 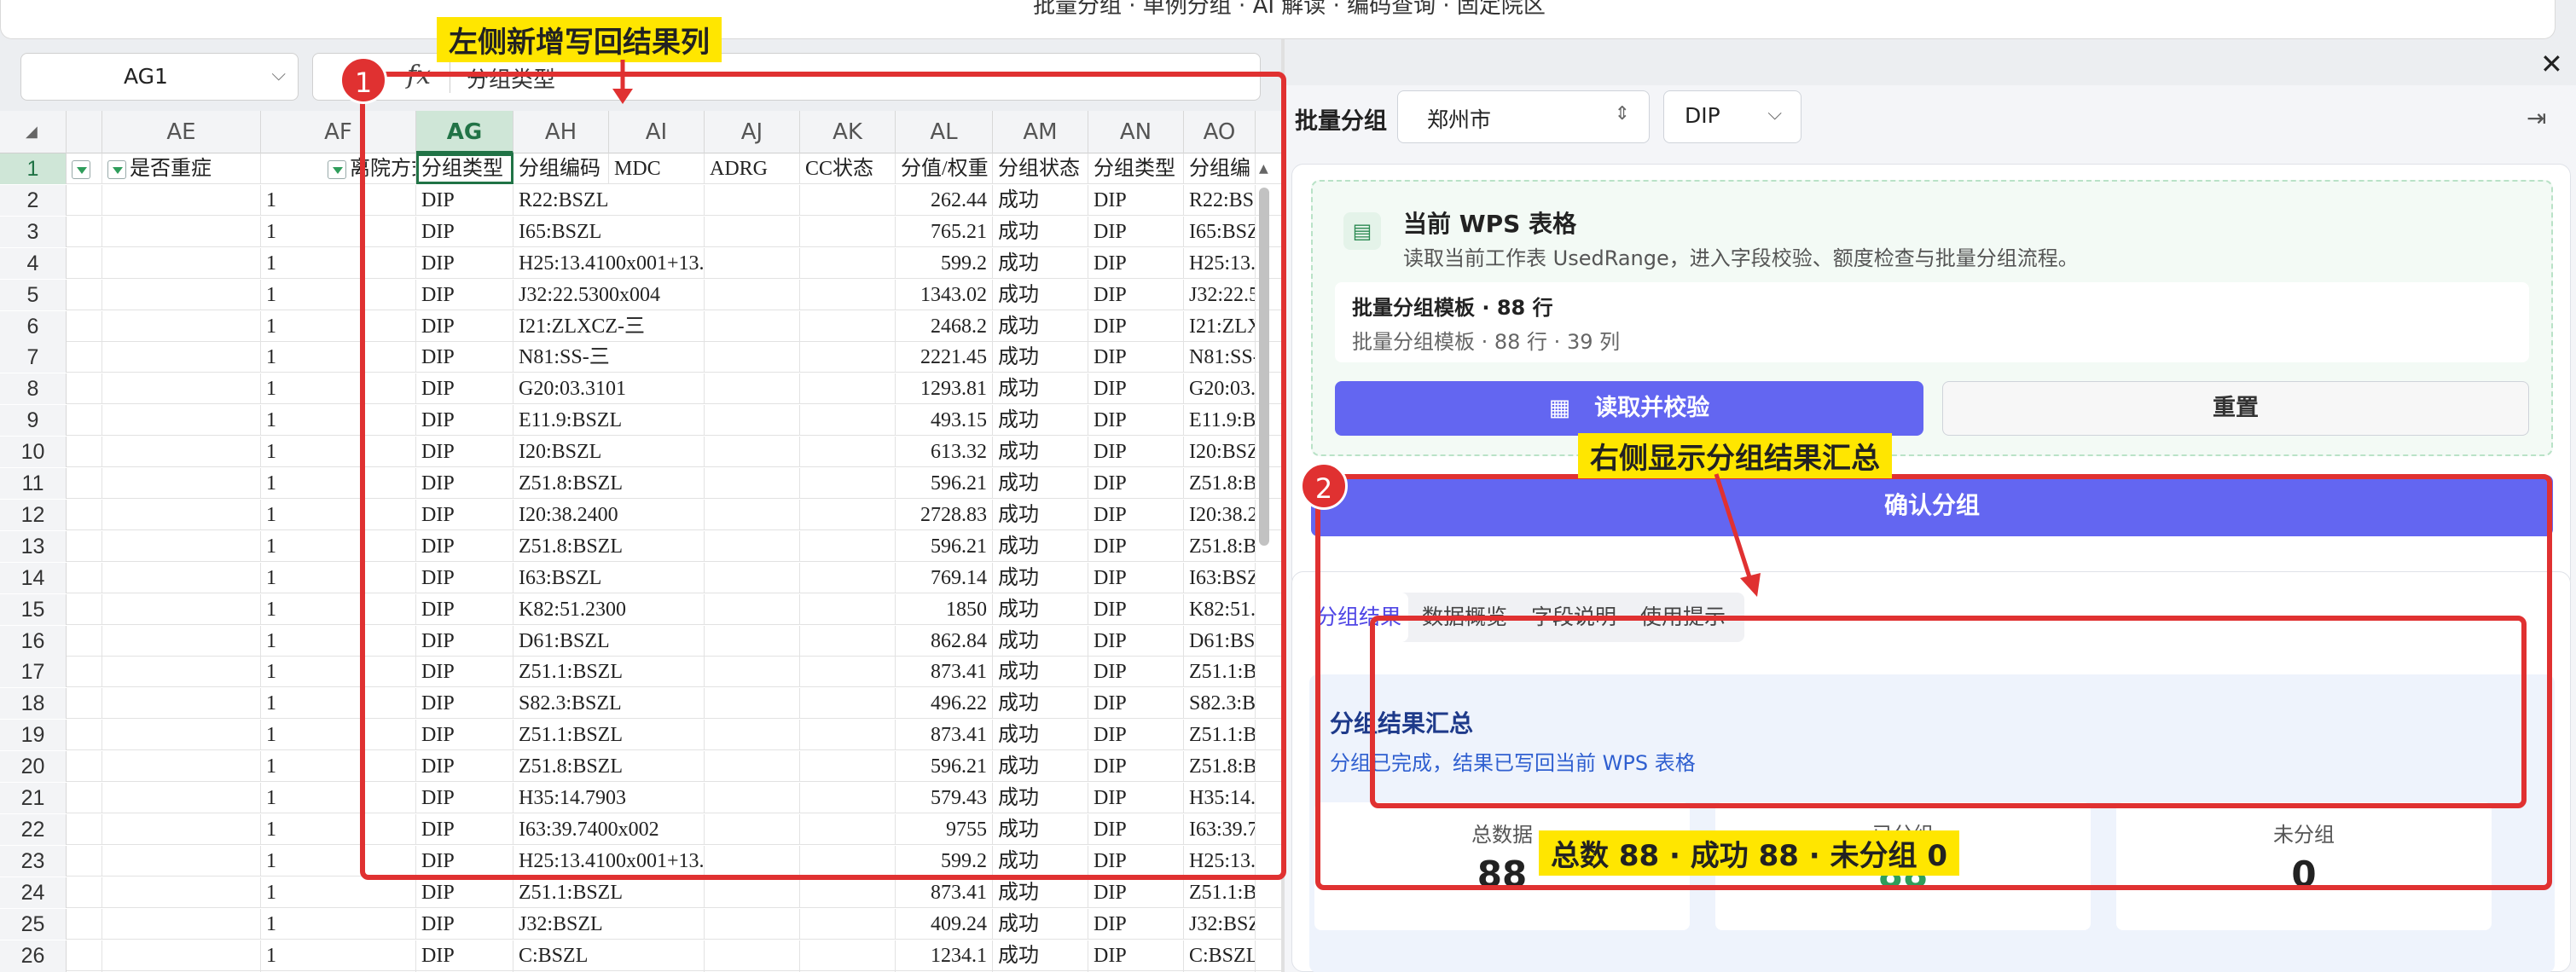 I want to click on annotation-number-1: 1, so click(x=363, y=80).